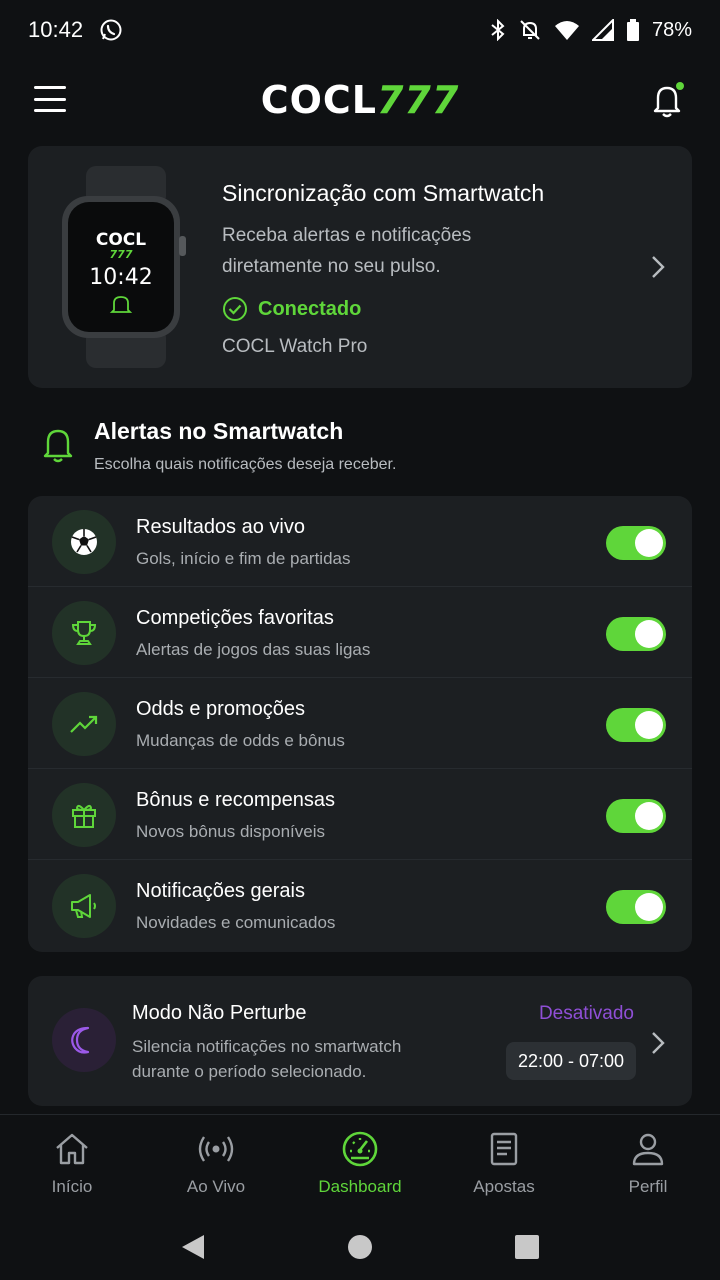 The image size is (720, 1280). I want to click on nav-item-dashboard: Dashboard, so click(360, 1164).